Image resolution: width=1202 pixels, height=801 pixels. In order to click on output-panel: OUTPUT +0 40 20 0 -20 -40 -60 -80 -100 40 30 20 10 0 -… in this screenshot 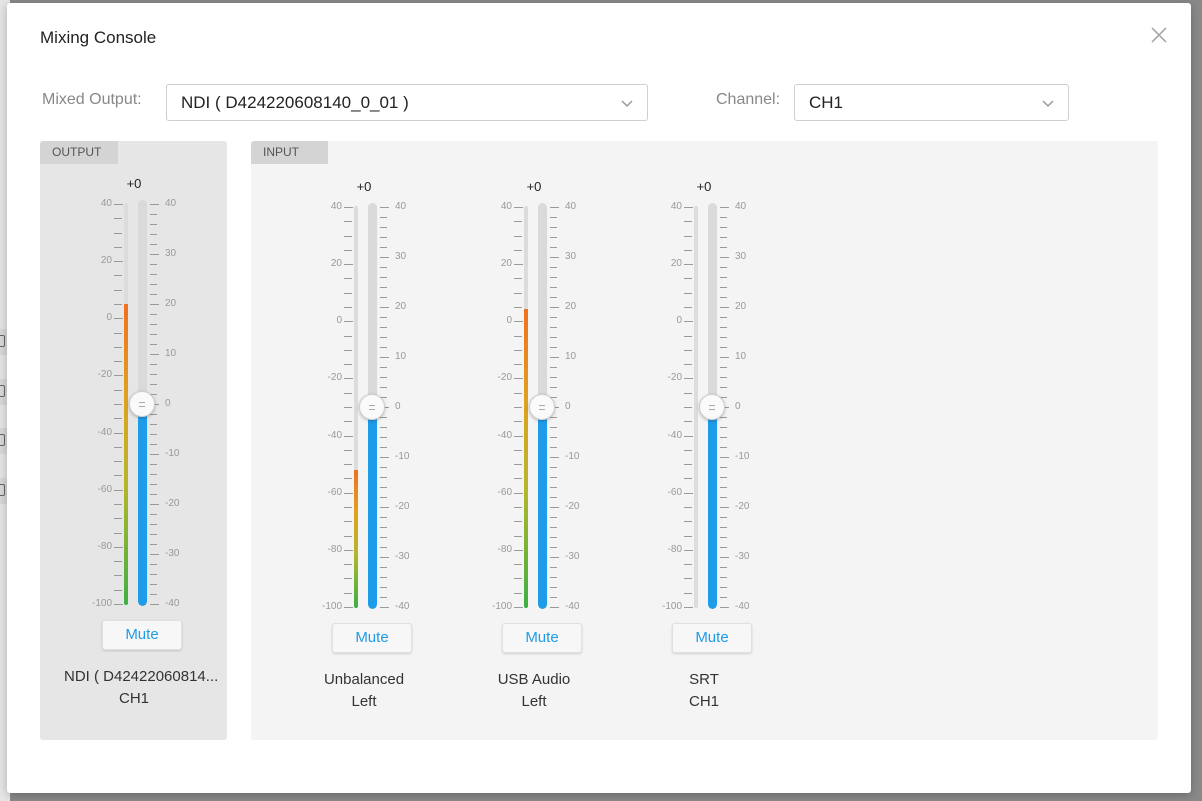, I will do `click(133, 440)`.